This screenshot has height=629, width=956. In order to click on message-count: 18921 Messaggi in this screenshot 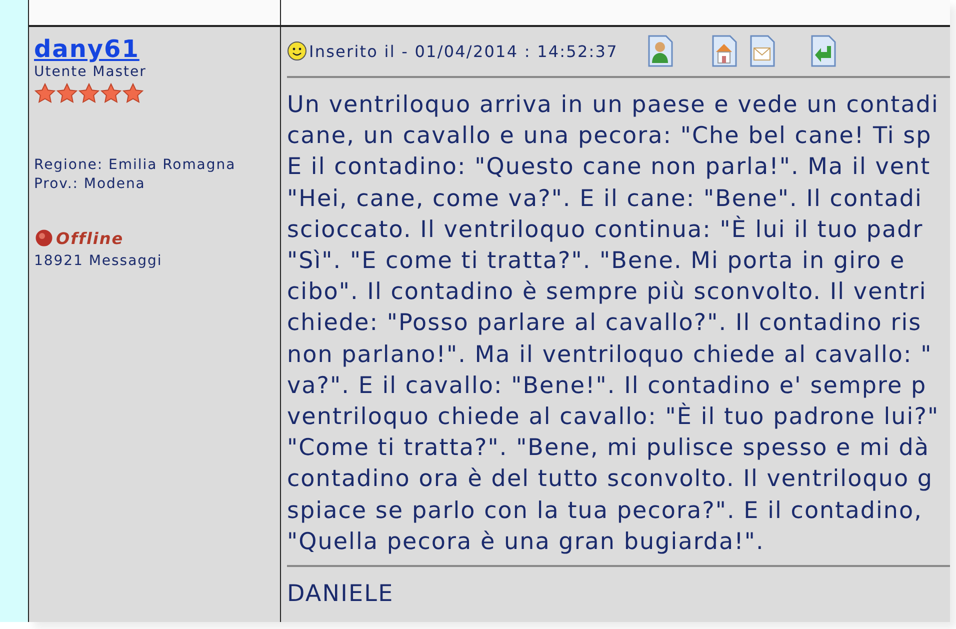, I will do `click(99, 261)`.